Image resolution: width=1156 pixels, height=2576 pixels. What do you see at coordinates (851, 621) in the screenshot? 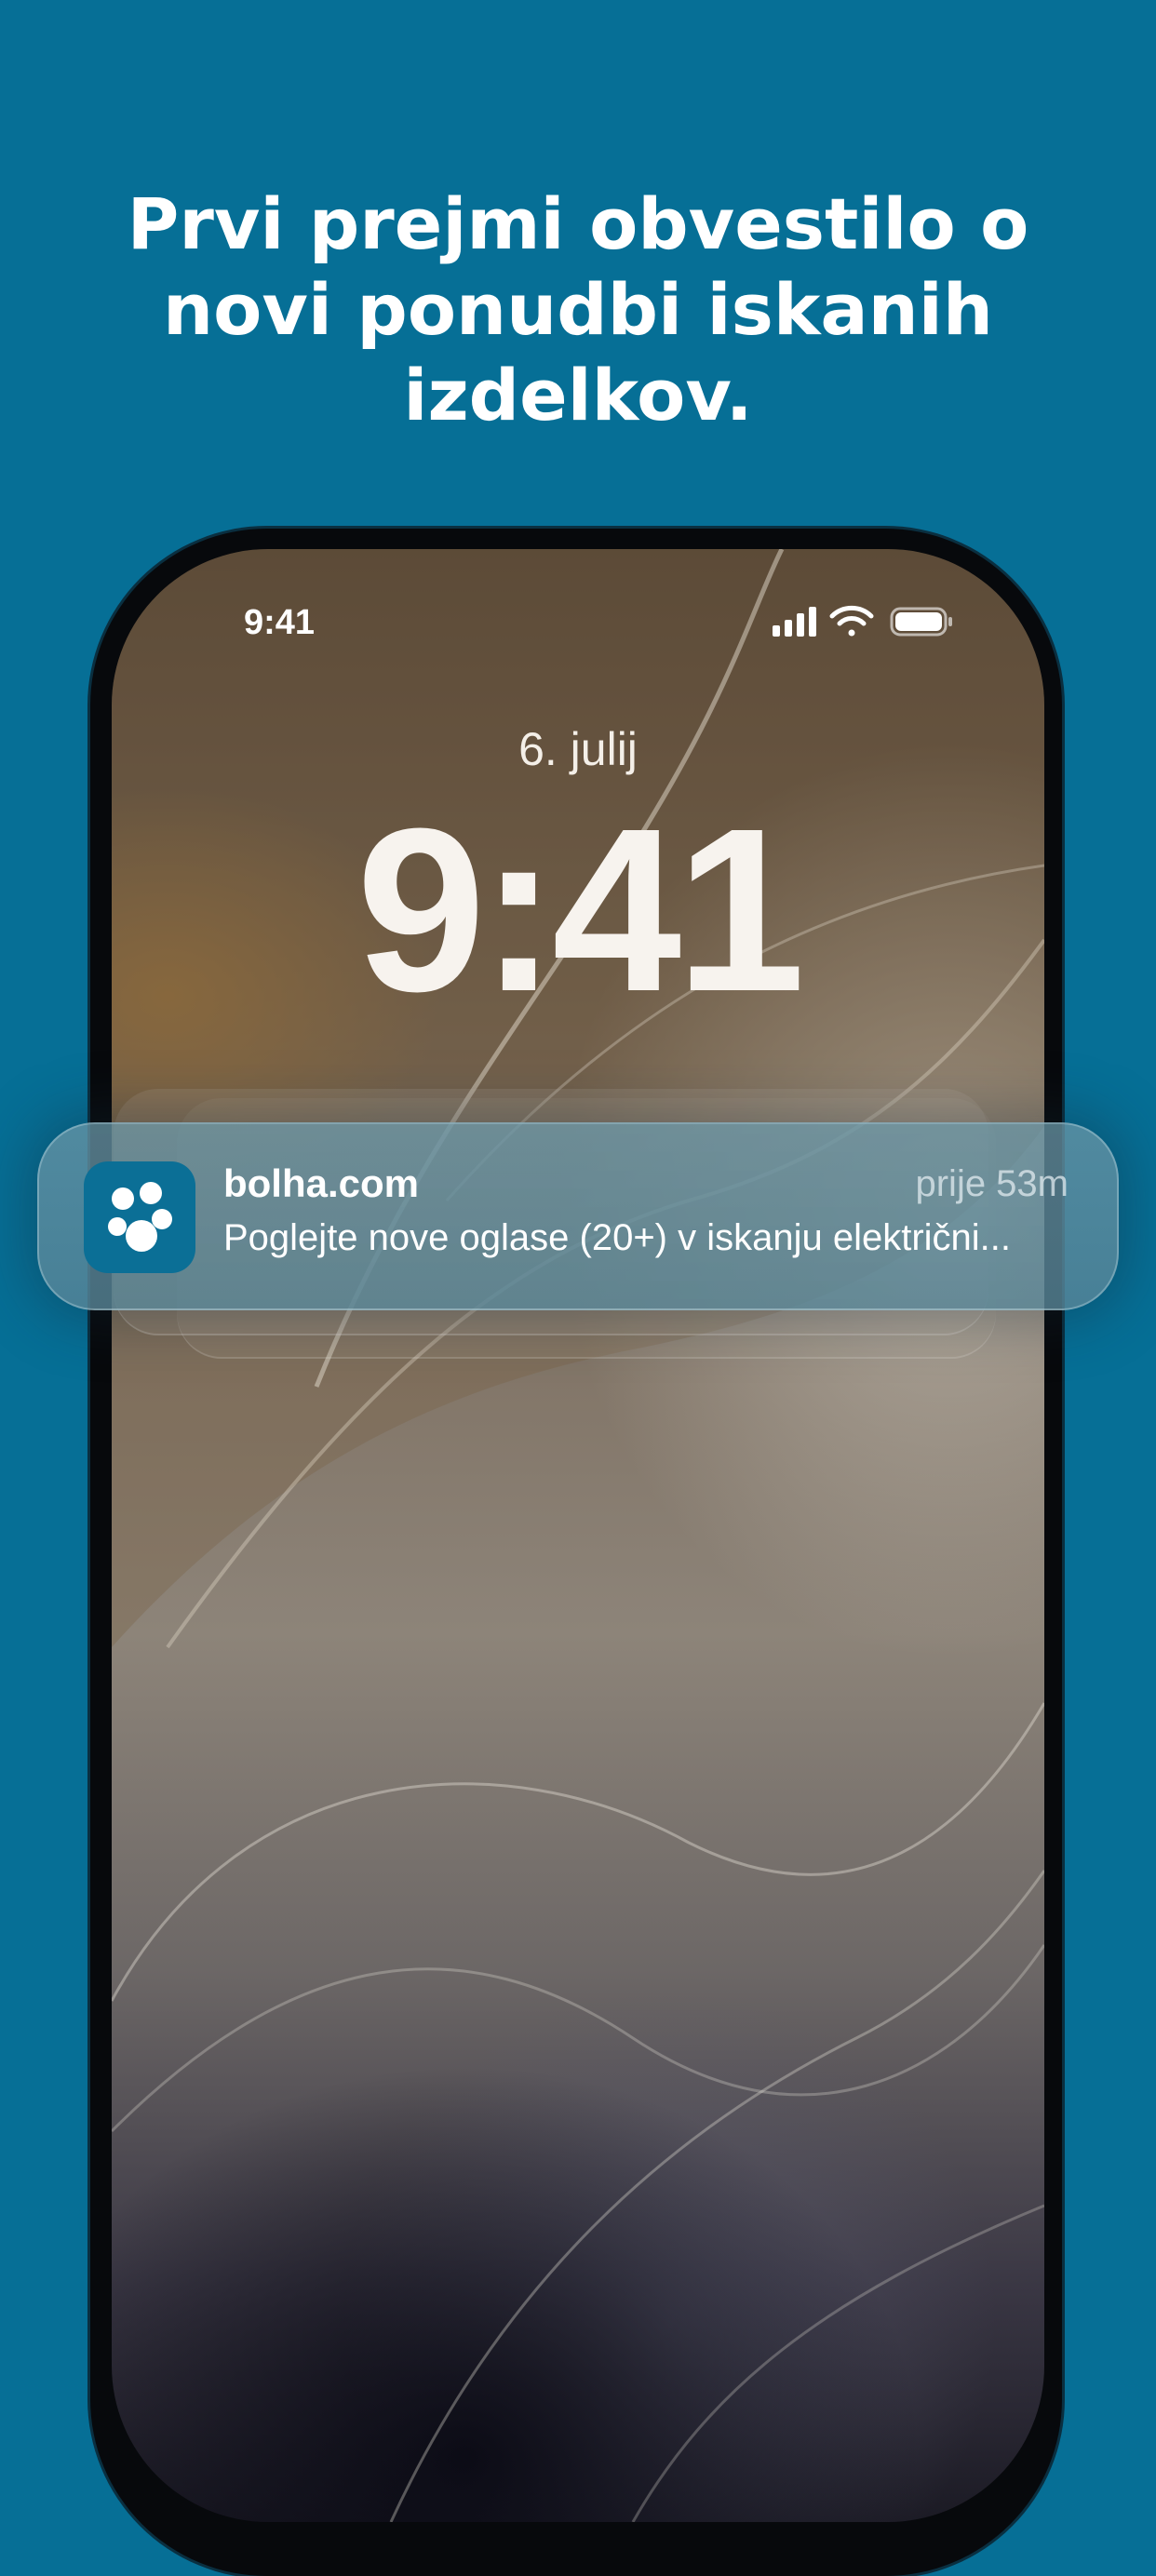
I see `wifi-icon` at bounding box center [851, 621].